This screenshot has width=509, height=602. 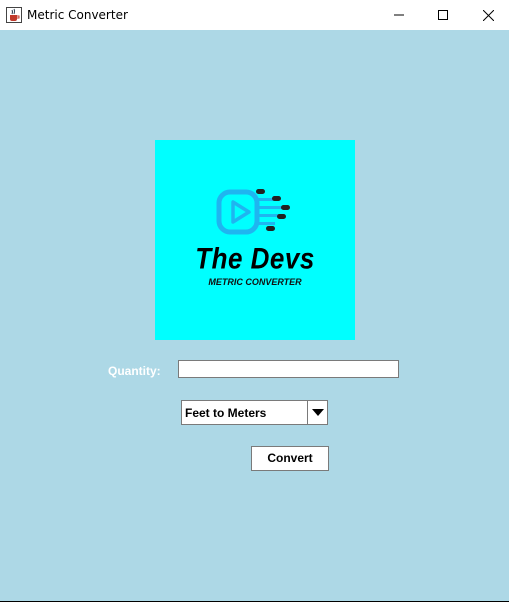 I want to click on convert-button: Convert, so click(x=290, y=458).